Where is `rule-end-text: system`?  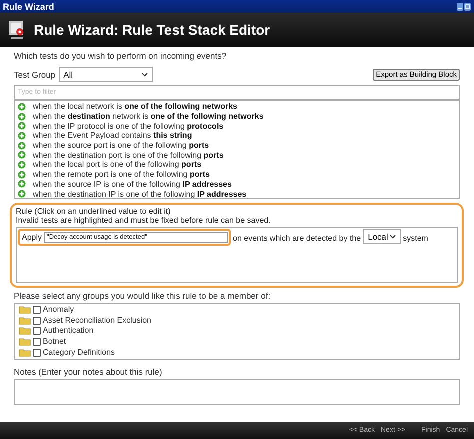
rule-end-text: system is located at coordinates (415, 238).